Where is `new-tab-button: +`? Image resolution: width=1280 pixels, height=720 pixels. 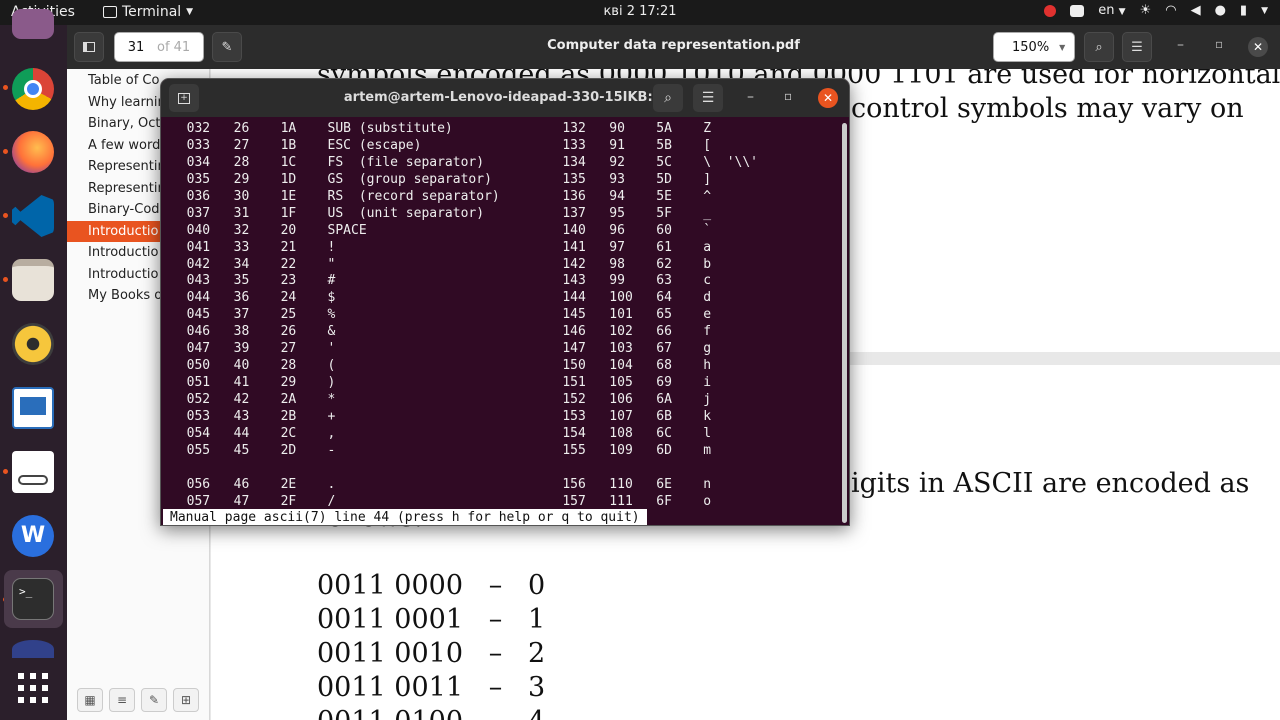
new-tab-button: + is located at coordinates (184, 98).